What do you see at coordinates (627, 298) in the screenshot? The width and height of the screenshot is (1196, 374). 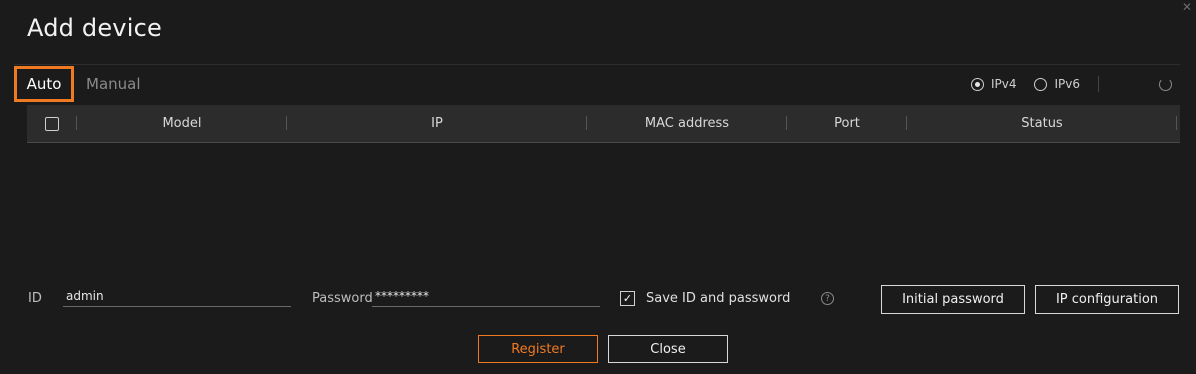 I see `save-credentials-checkbox: ✓` at bounding box center [627, 298].